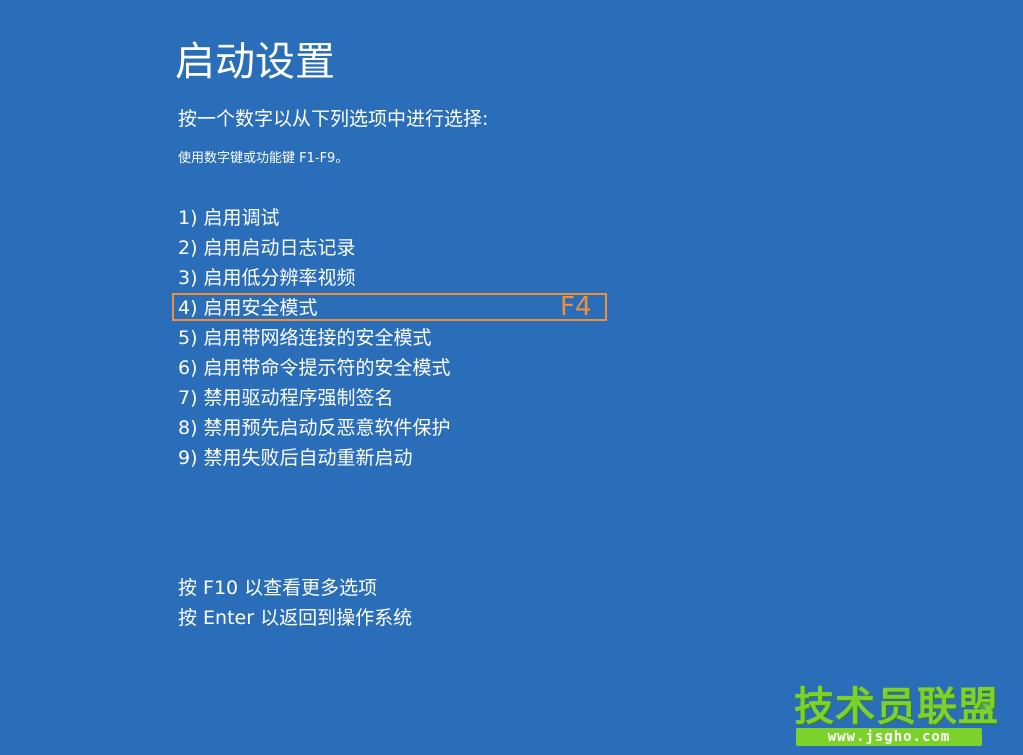  I want to click on highlight-key-label: F4, so click(576, 307).